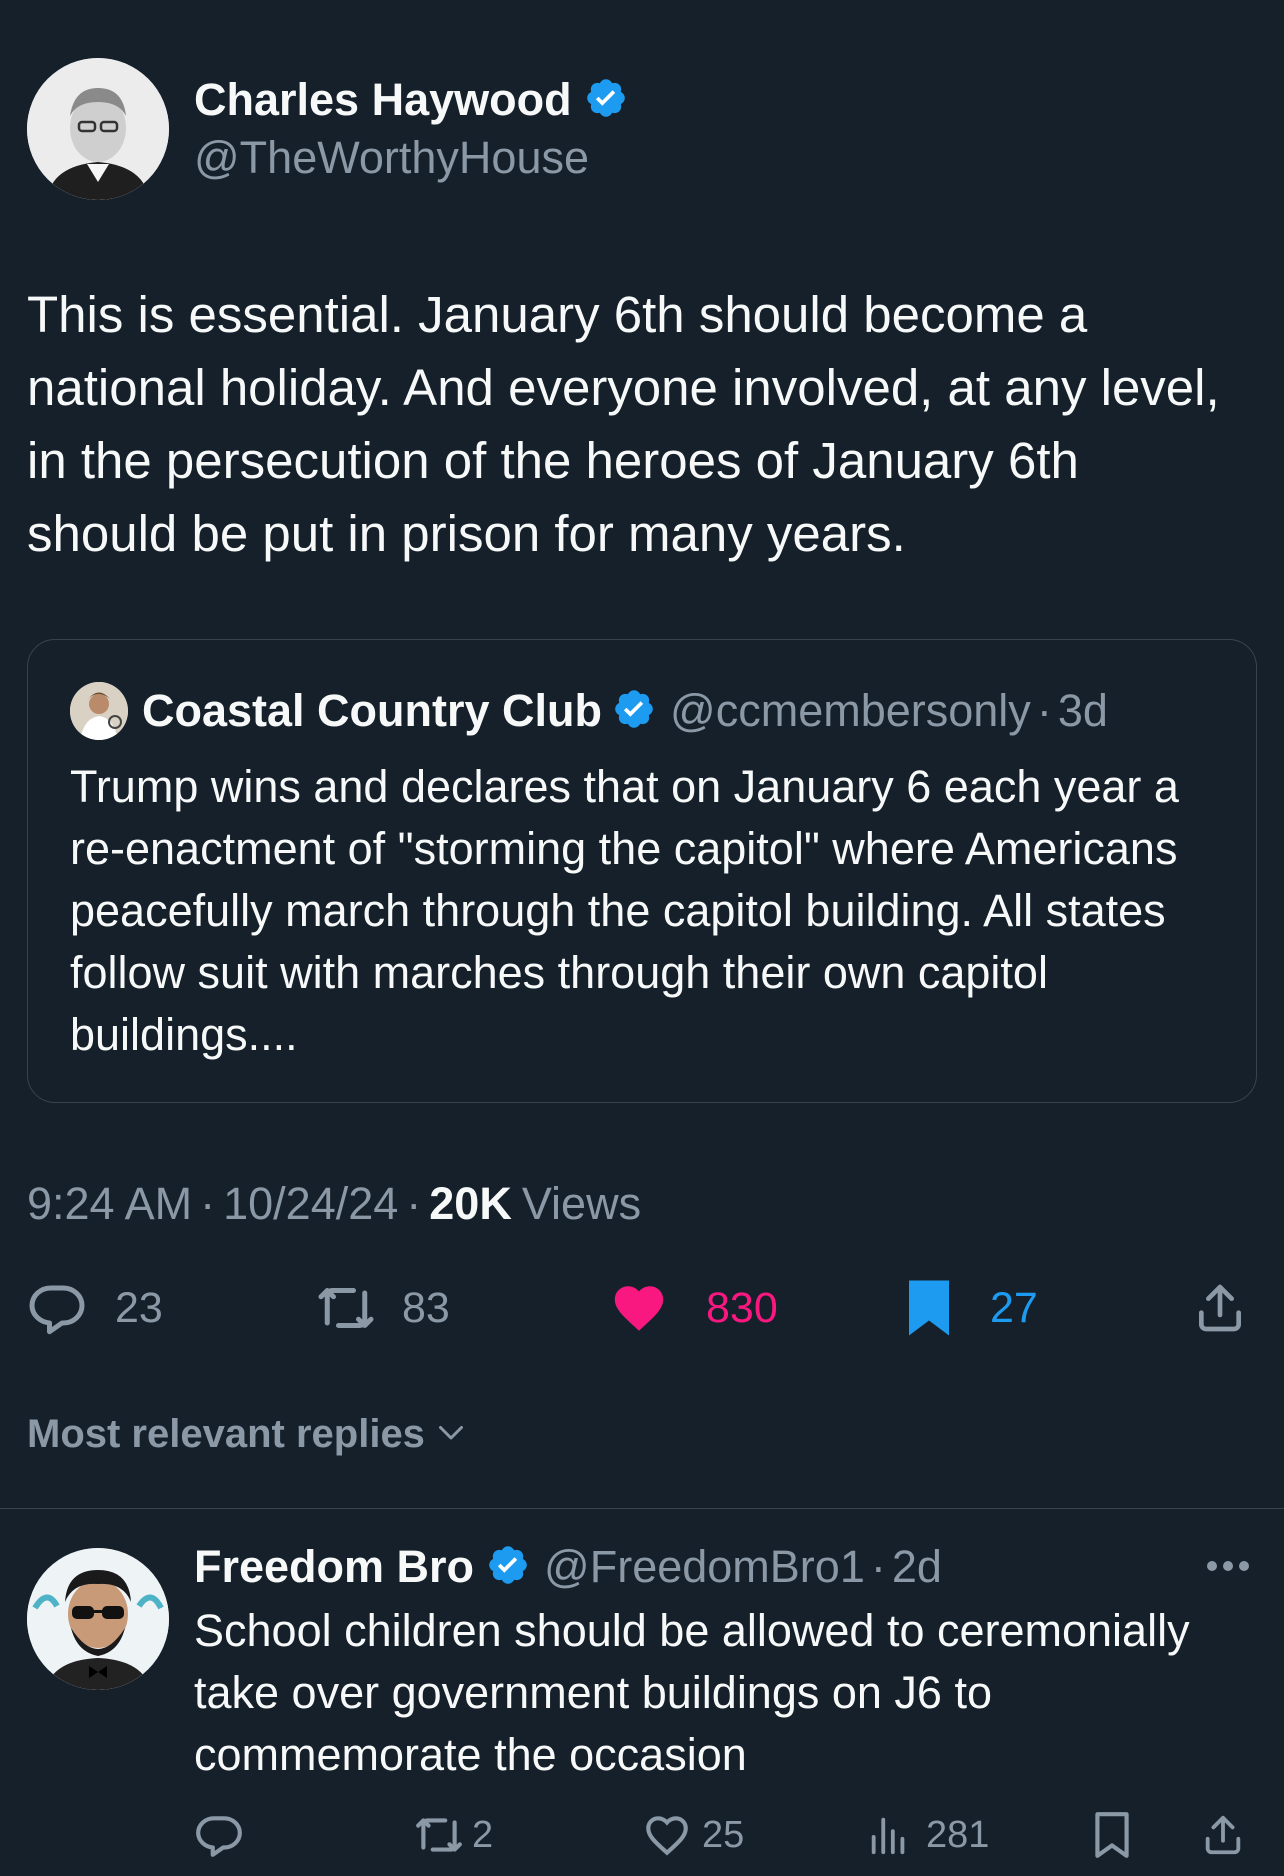 Image resolution: width=1284 pixels, height=1876 pixels. I want to click on views-count: 20K, so click(470, 1203).